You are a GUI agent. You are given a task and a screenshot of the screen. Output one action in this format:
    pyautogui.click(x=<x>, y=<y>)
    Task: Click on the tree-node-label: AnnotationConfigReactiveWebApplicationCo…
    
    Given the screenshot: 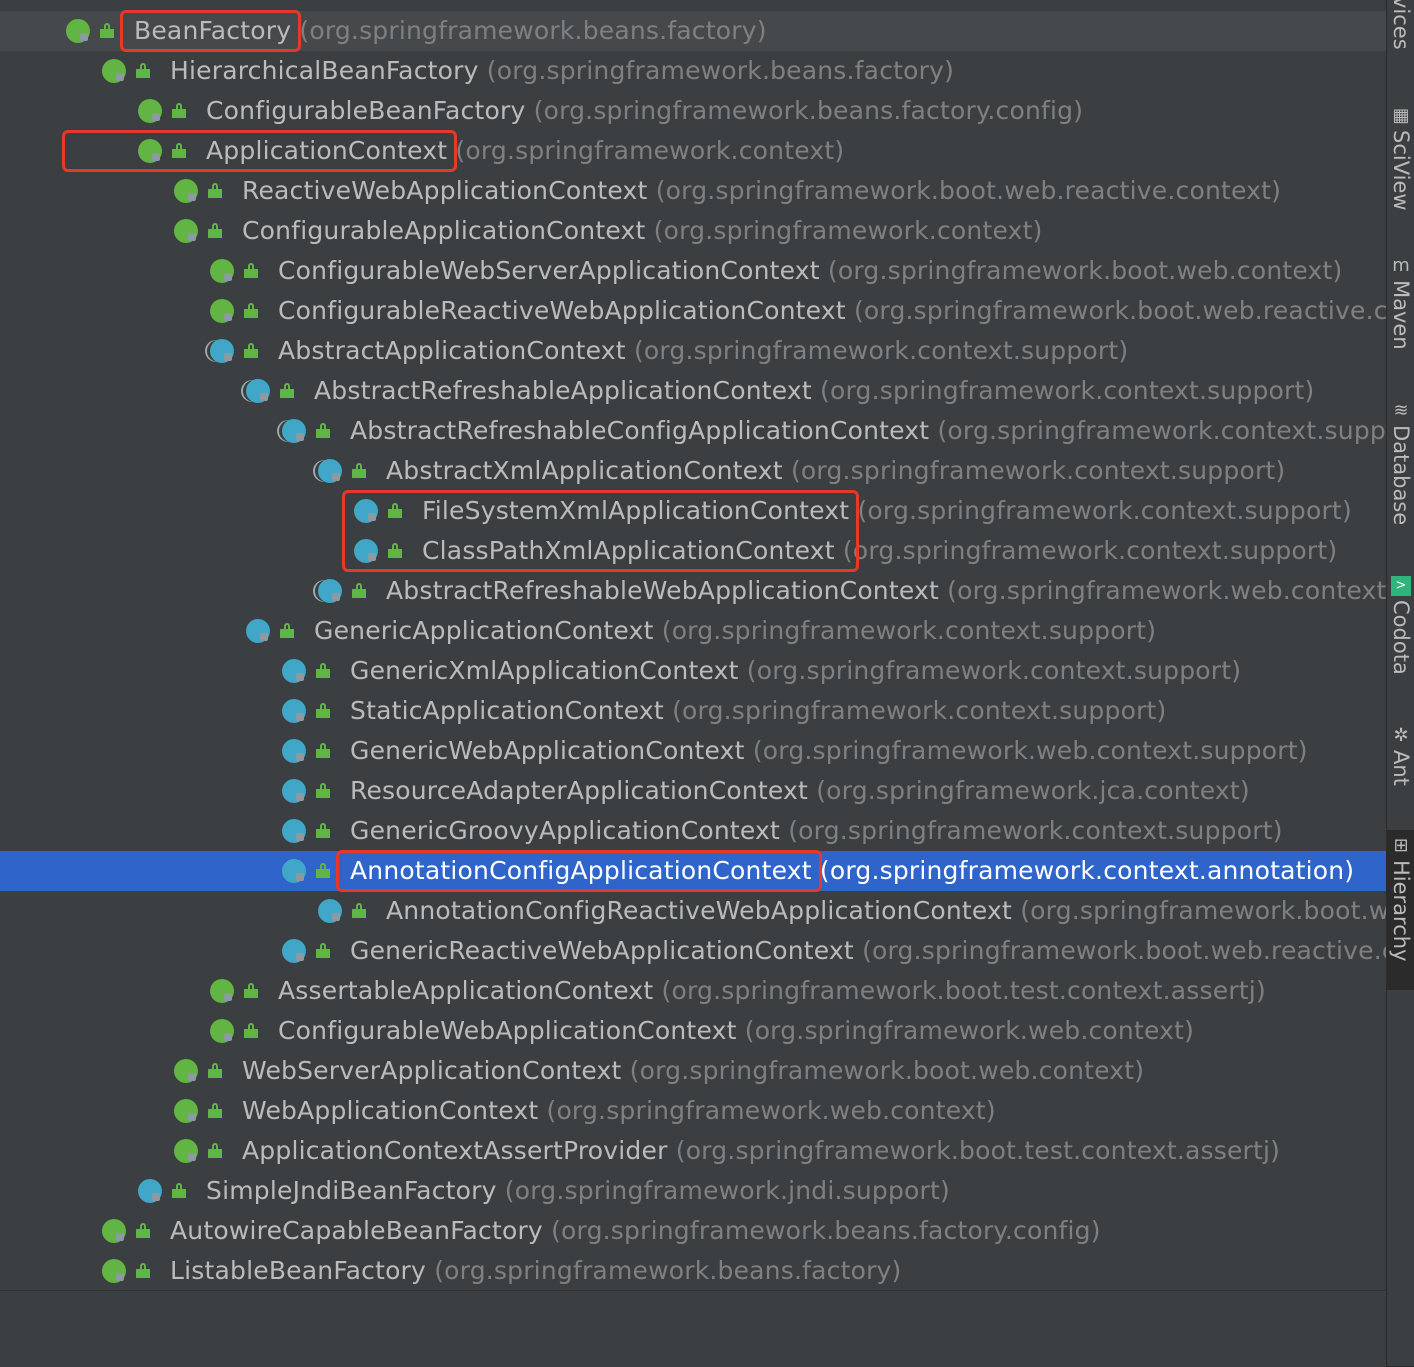 What is the action you would take?
    pyautogui.click(x=886, y=911)
    